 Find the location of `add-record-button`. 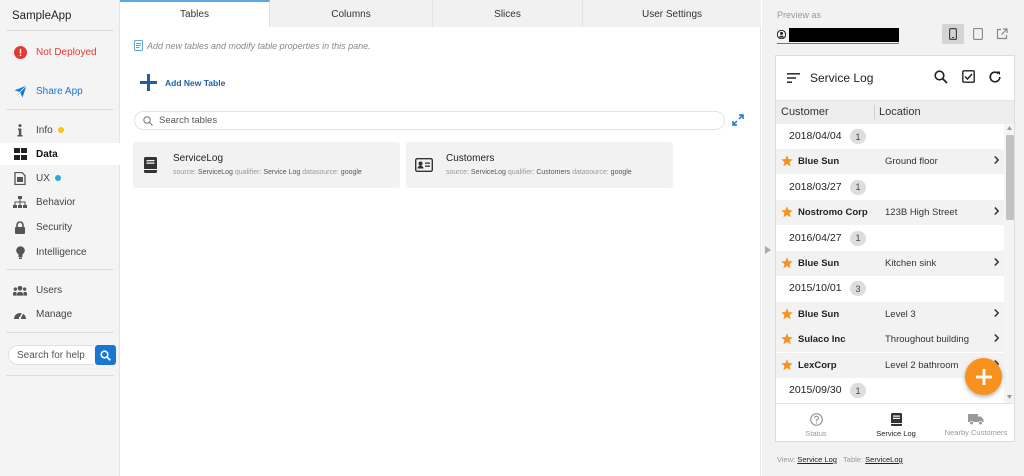

add-record-button is located at coordinates (983, 376).